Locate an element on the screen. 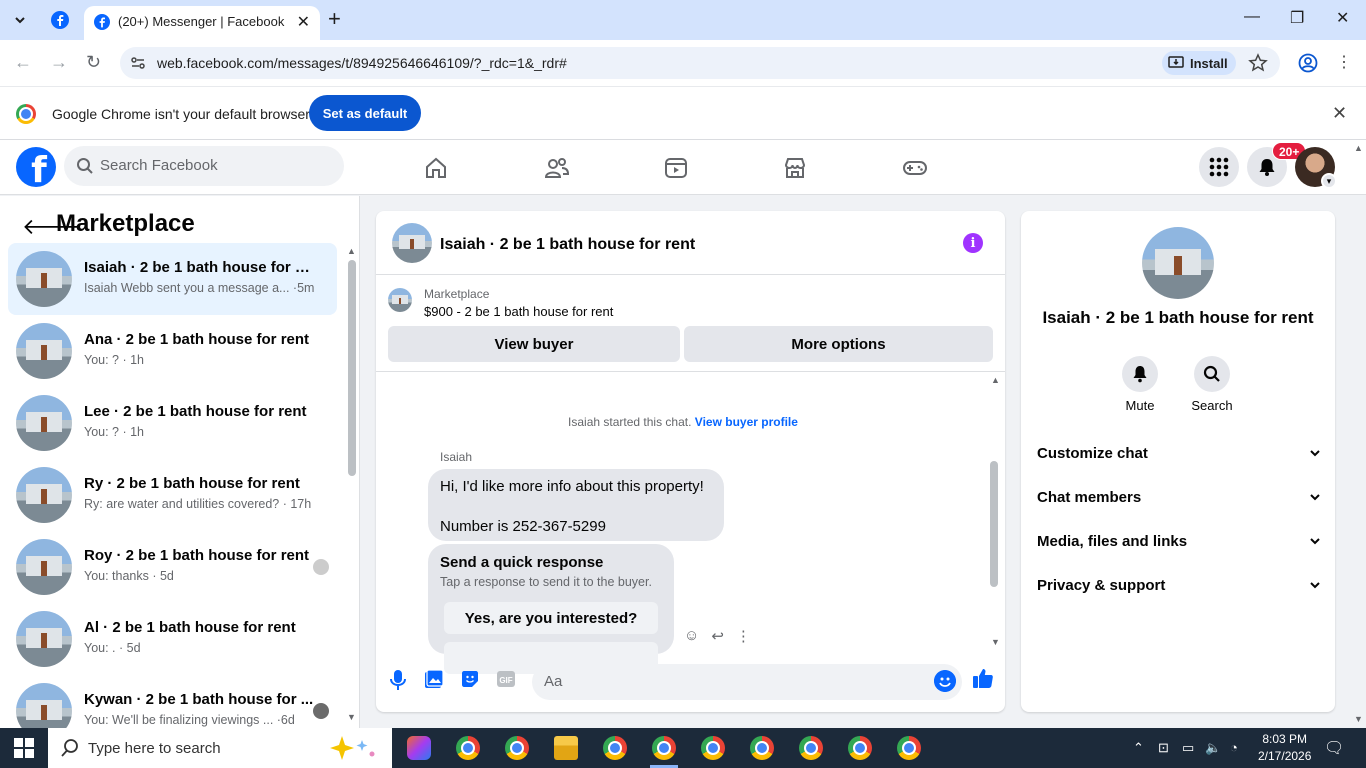  read-receipt-avatar is located at coordinates (321, 567).